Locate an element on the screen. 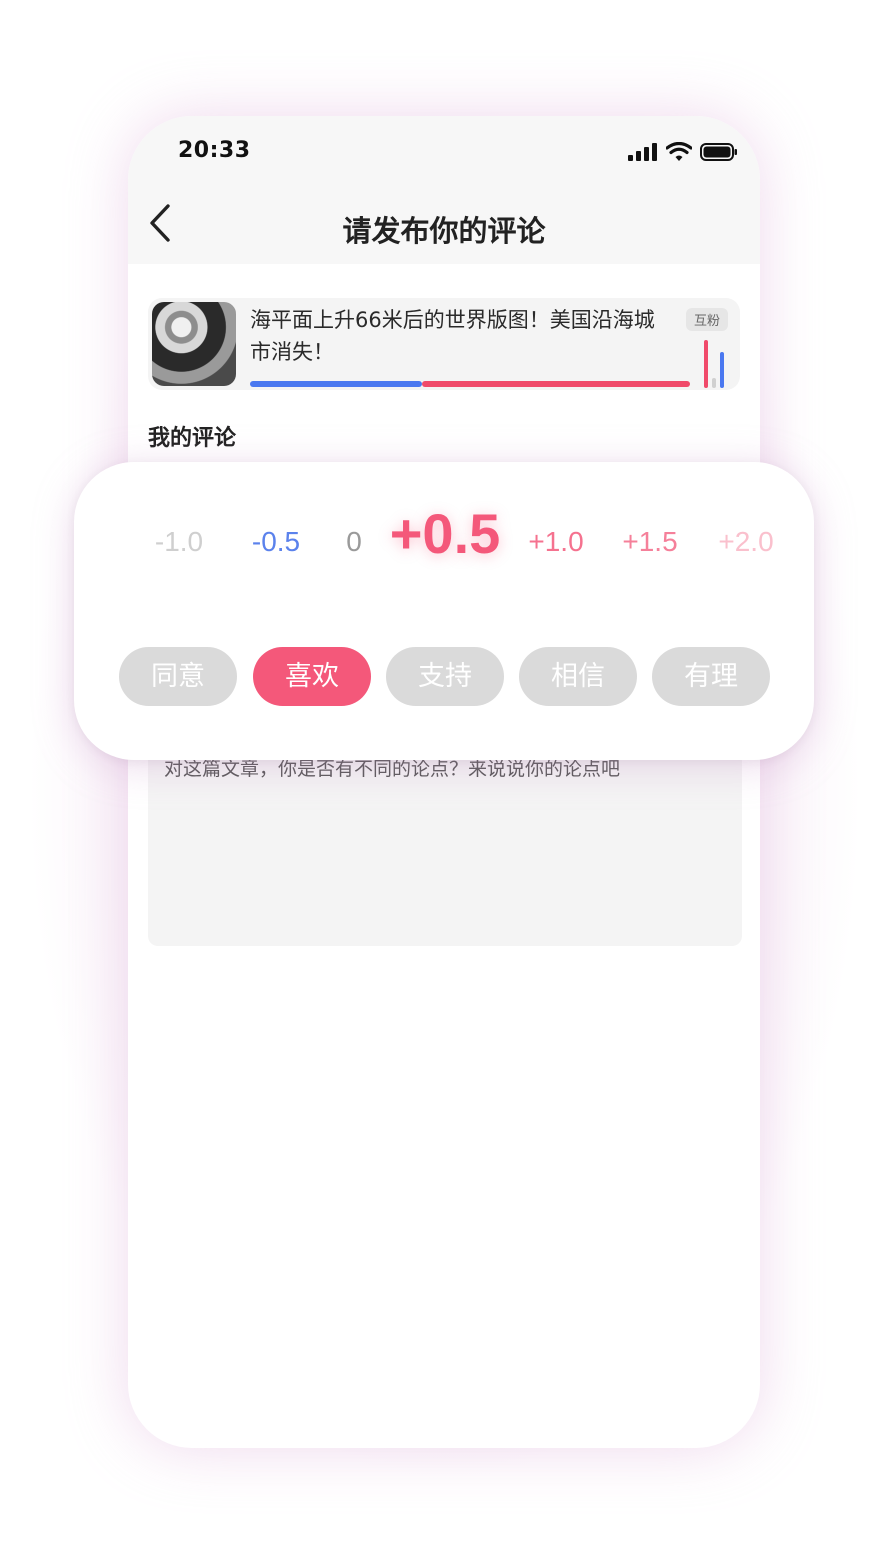  article-thumbnail is located at coordinates (194, 344).